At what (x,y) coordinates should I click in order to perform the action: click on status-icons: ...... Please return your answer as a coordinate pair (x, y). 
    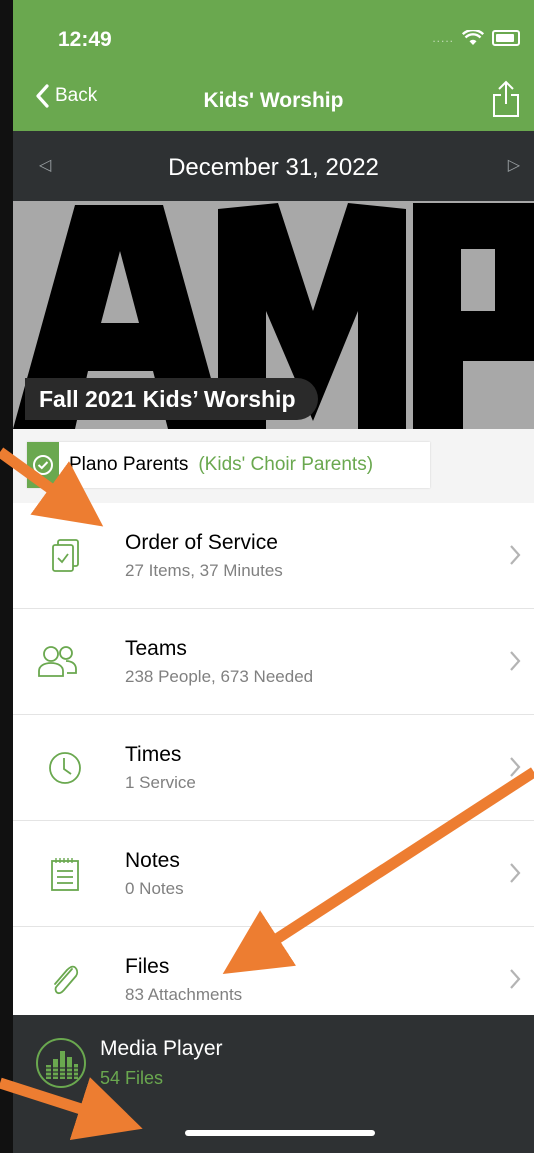
    Looking at the image, I should click on (476, 38).